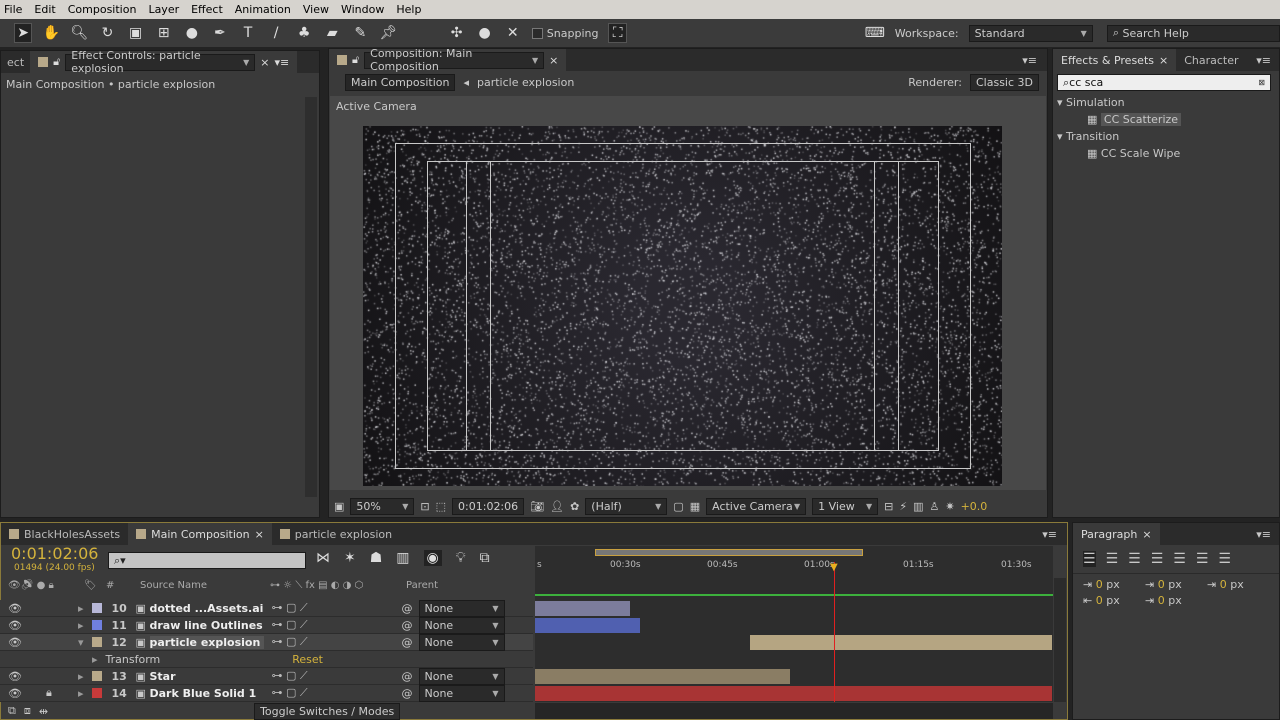 The height and width of the screenshot is (720, 1280). Describe the element at coordinates (1134, 559) in the screenshot. I see `align-right-icon: ☰` at that location.